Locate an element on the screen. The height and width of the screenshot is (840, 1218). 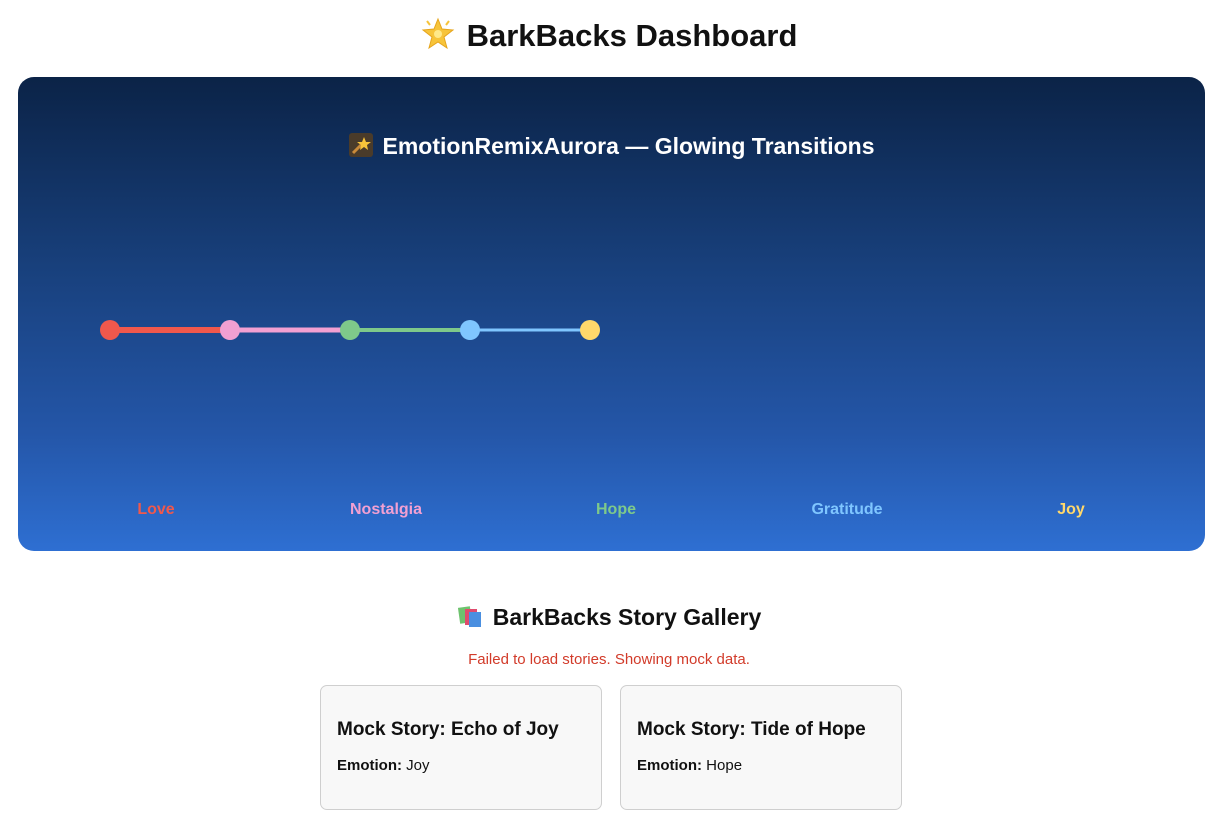
glowing-star-icon is located at coordinates (437, 33).